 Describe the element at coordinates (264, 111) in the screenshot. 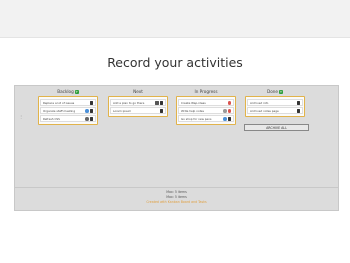

I see `card-text: Archived notes page` at that location.